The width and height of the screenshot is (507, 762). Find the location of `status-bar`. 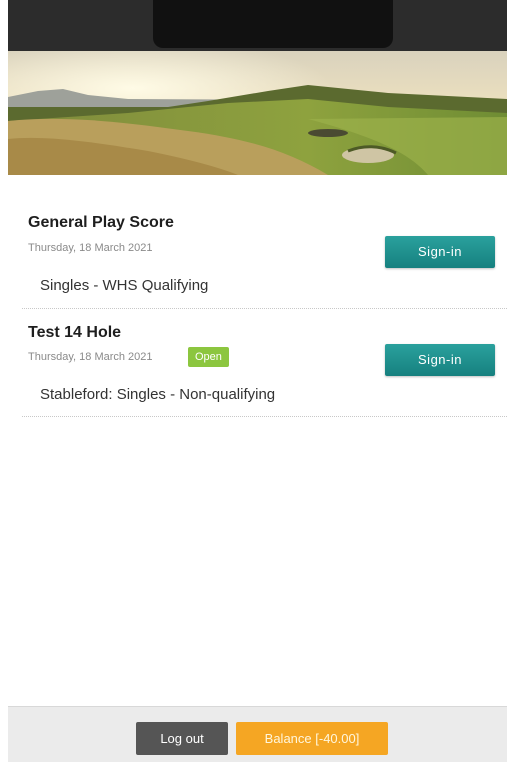

status-bar is located at coordinates (257, 25).